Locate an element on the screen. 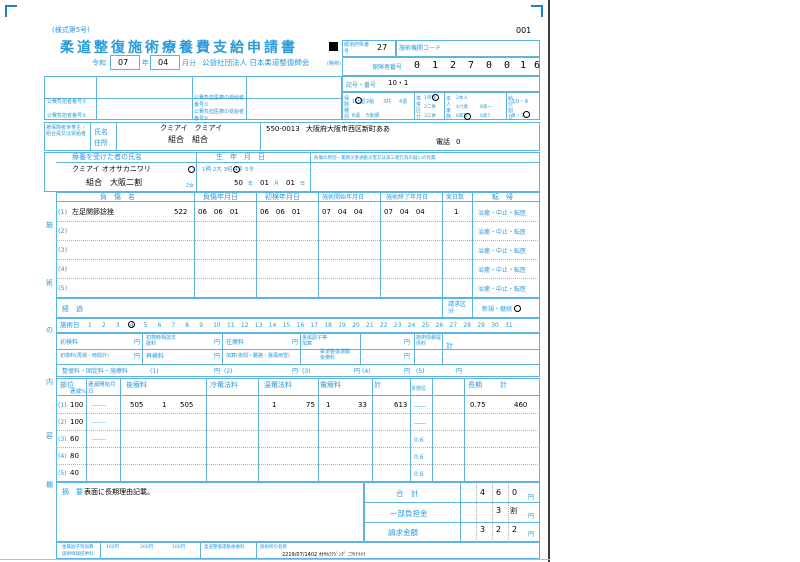  detail-part: (3) is located at coordinates (62, 439).